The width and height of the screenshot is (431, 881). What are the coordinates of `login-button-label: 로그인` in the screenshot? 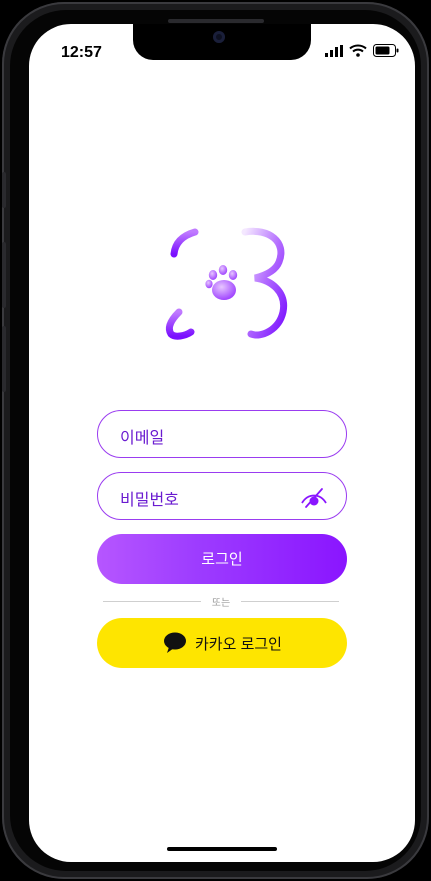 It's located at (222, 559).